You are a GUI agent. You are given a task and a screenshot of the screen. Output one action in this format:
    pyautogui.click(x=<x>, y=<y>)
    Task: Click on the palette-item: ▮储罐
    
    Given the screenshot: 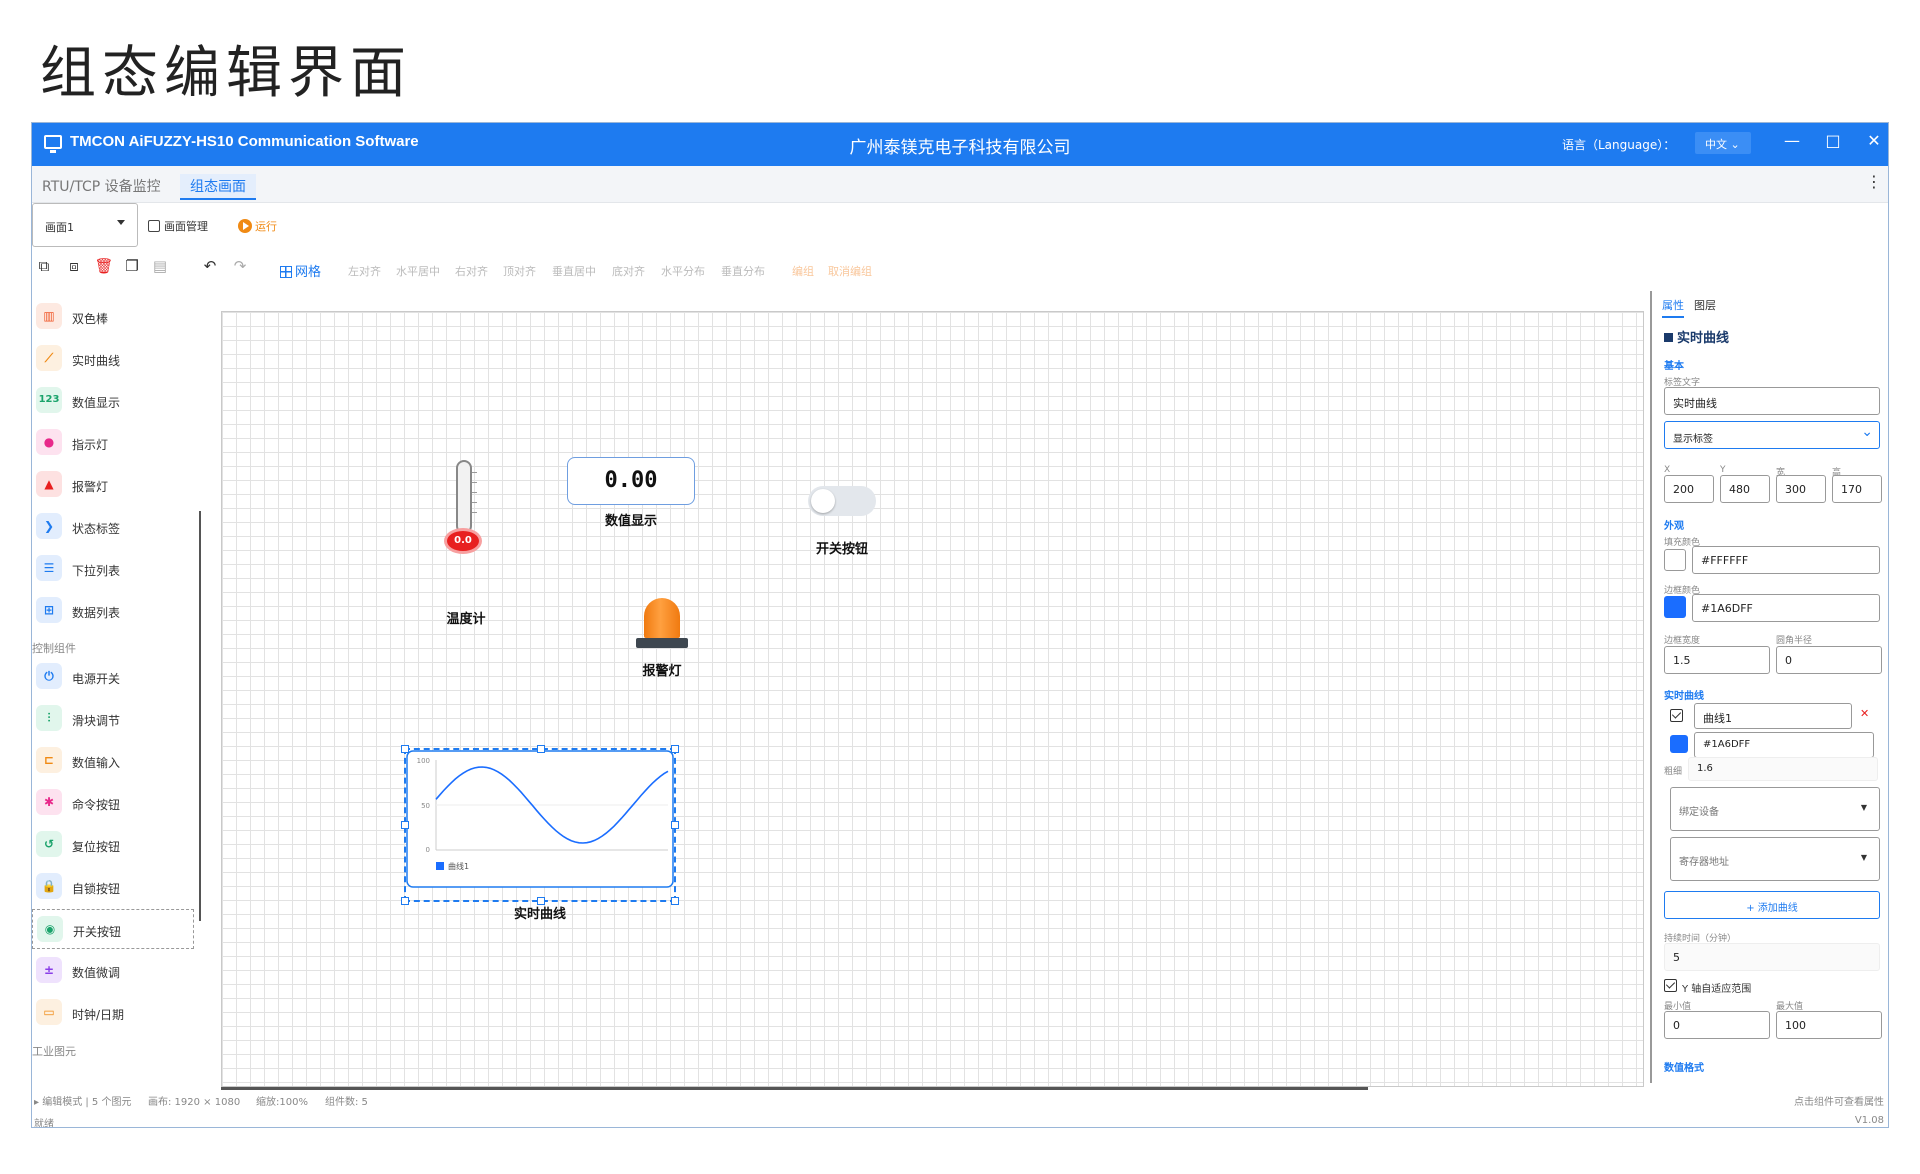 What is the action you would take?
    pyautogui.click(x=112, y=1080)
    